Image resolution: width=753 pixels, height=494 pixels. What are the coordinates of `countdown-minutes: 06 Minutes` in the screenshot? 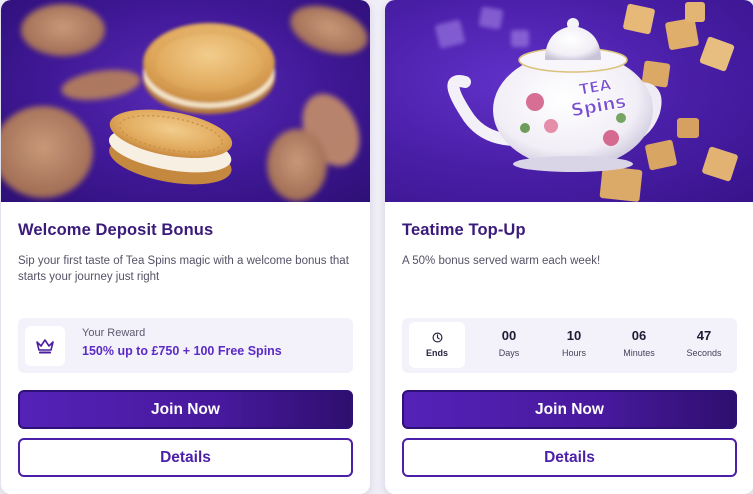 It's located at (639, 343).